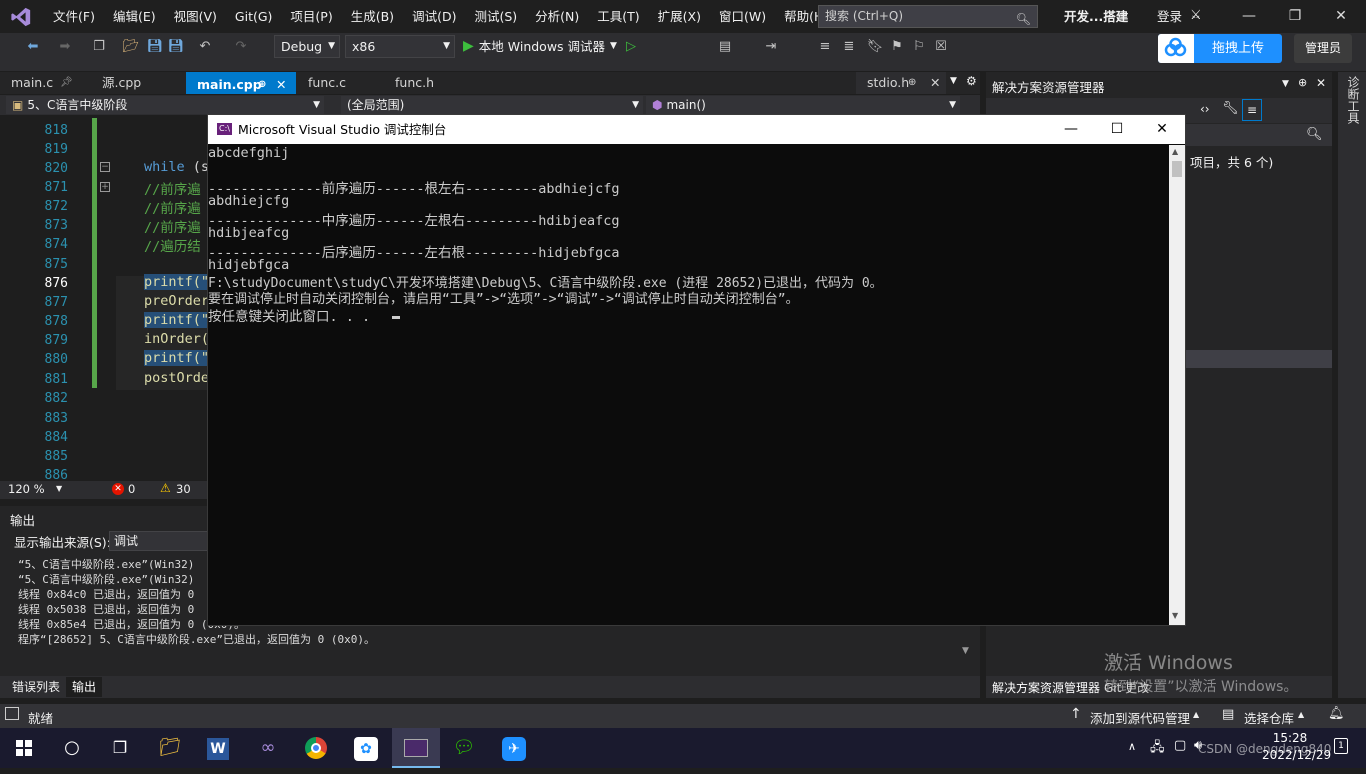 This screenshot has width=1366, height=774. I want to click on feishu-icon: ✈, so click(514, 748).